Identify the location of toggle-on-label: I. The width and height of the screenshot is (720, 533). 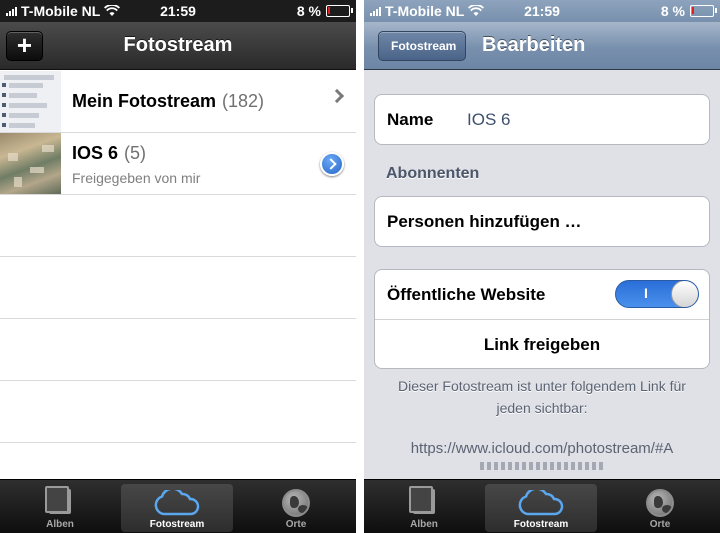
(646, 293).